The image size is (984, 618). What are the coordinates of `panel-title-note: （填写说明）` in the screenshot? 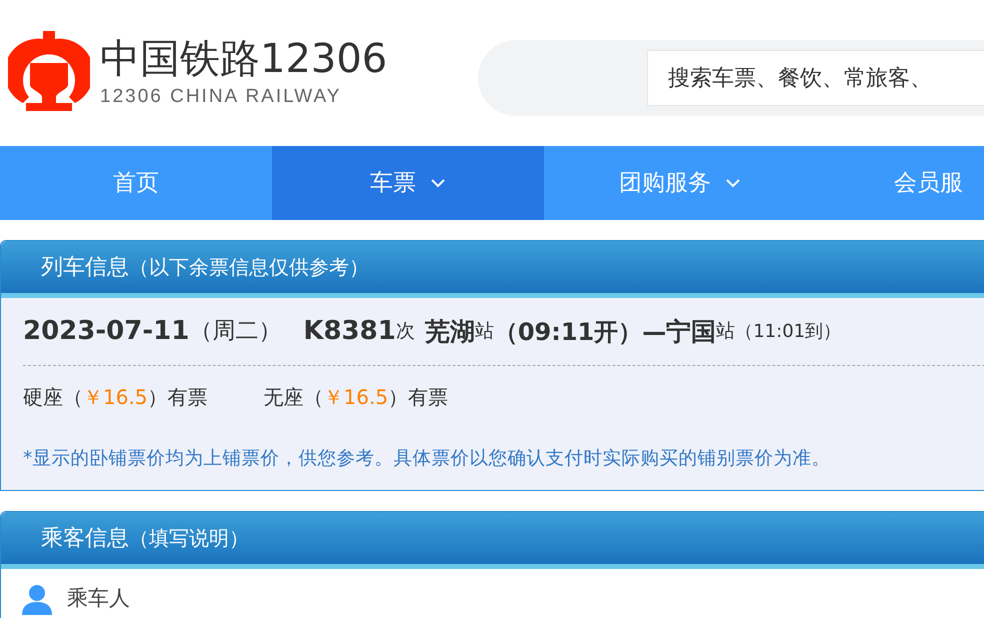 It's located at (189, 538).